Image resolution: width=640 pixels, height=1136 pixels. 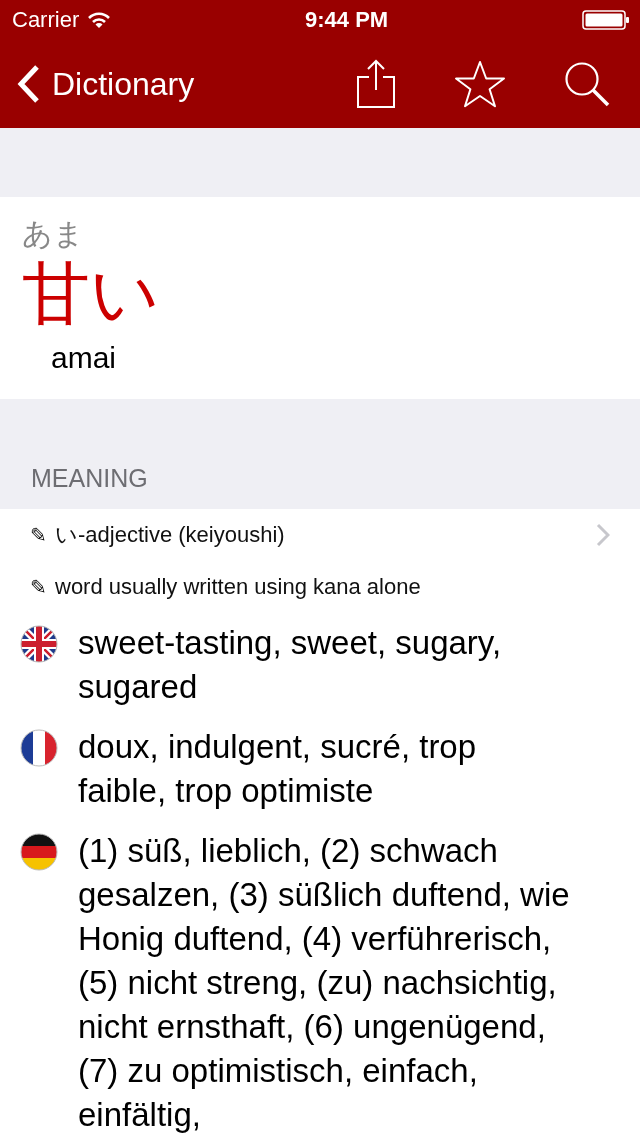 I want to click on romaji-reading: amai, so click(x=84, y=358).